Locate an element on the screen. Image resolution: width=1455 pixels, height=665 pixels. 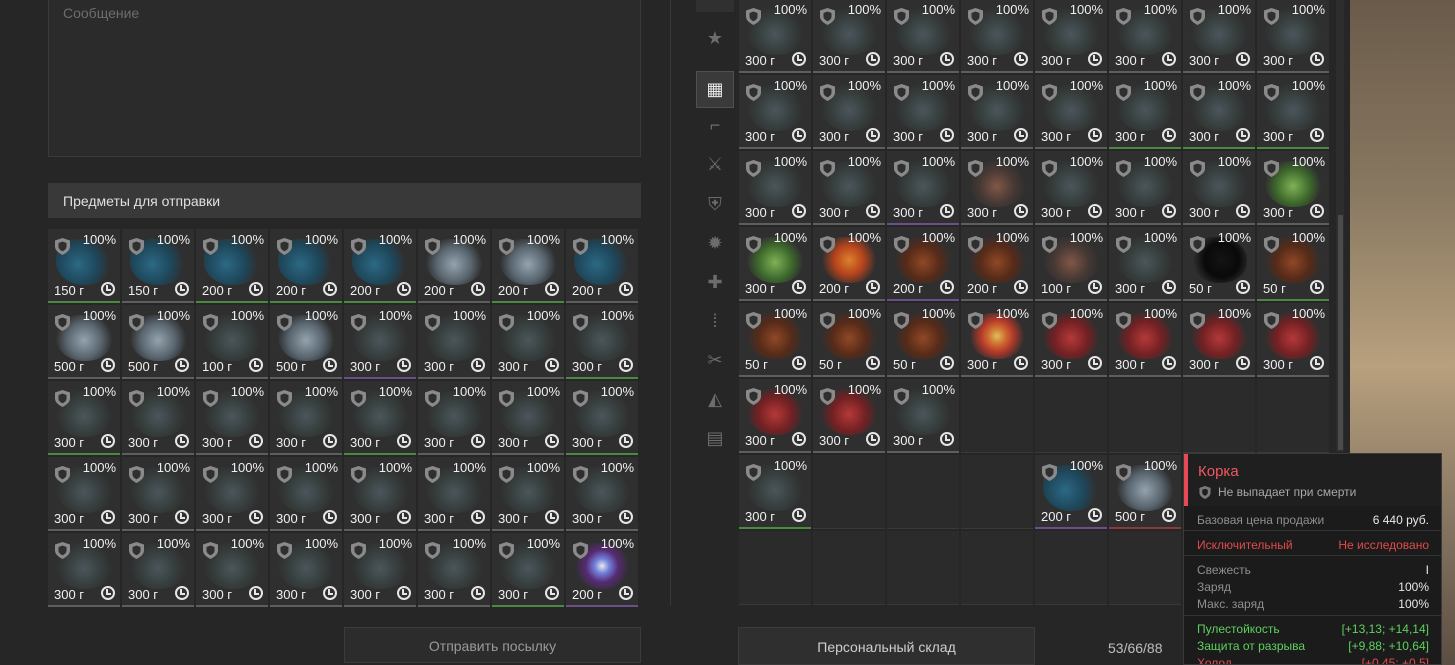
rifle-icon: ⌐ is located at coordinates (715, 125).